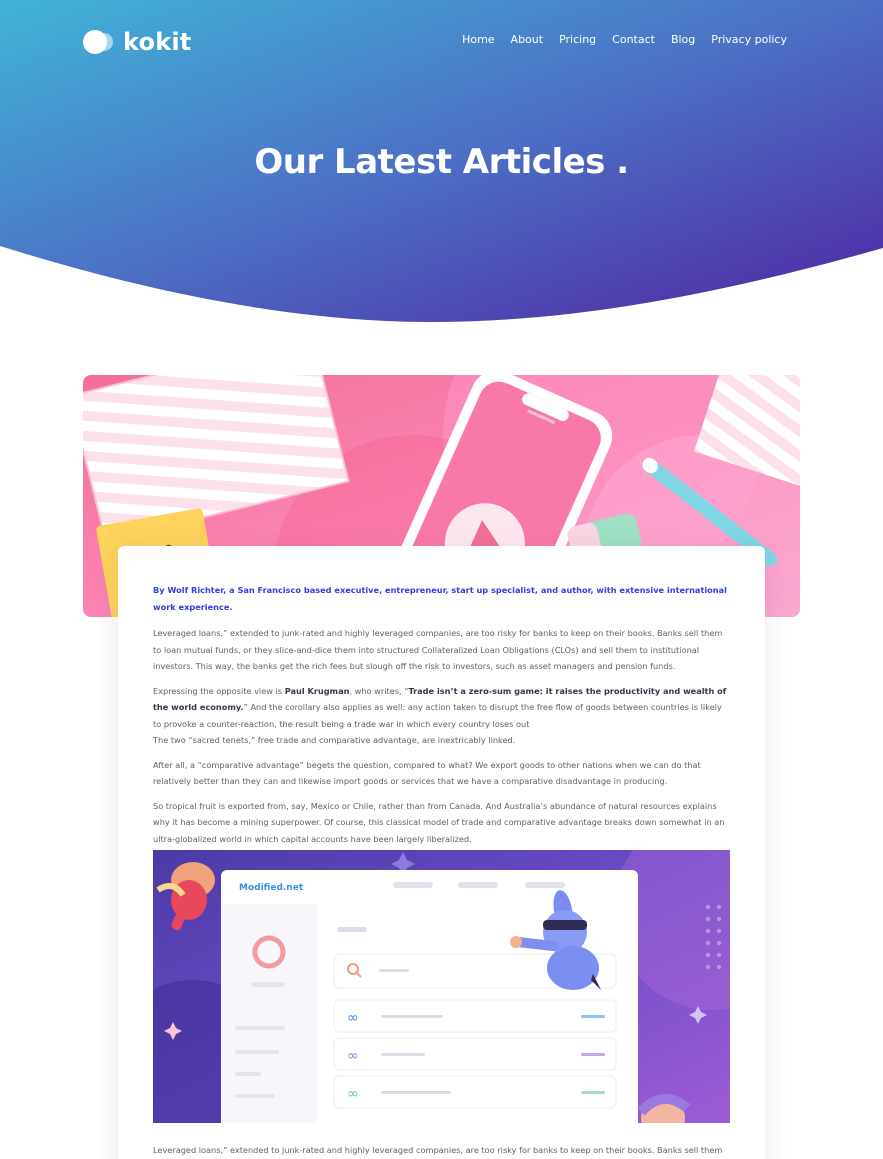 The image size is (883, 1159). Describe the element at coordinates (633, 39) in the screenshot. I see `nav-contact: Contact` at that location.